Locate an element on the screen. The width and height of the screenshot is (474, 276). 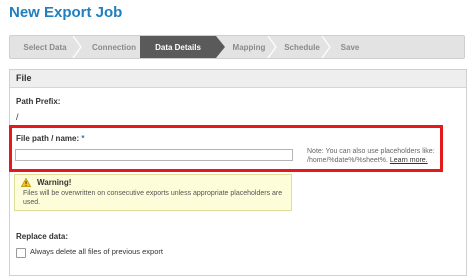
note-line-2: /home/%date%/%sheet%. Learn more. is located at coordinates (377, 160).